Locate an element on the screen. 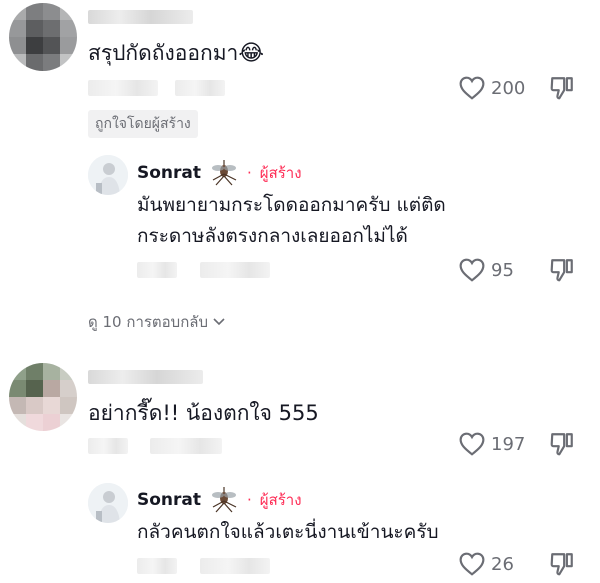 The height and width of the screenshot is (583, 600). like-count: 197 is located at coordinates (508, 444).